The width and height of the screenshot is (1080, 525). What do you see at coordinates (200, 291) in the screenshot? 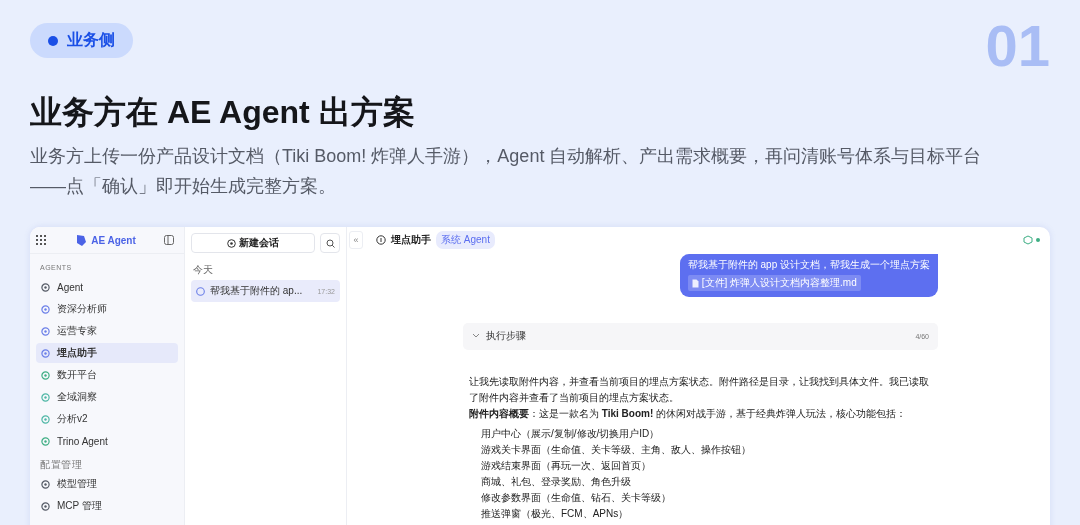
I see `chat-bubble-icon` at bounding box center [200, 291].